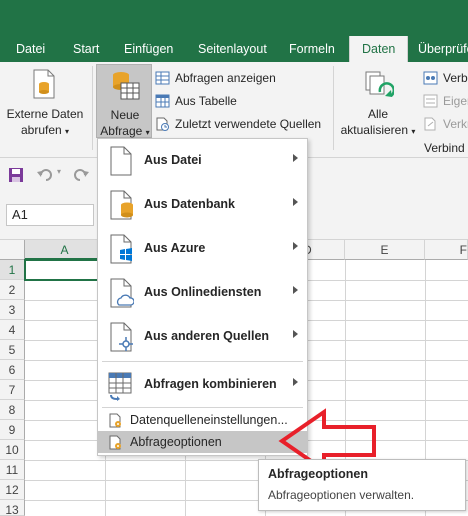 Image resolution: width=468 pixels, height=516 pixels. Describe the element at coordinates (45, 101) in the screenshot. I see `external-data-button: Externe Daten abrufen ▾` at that location.